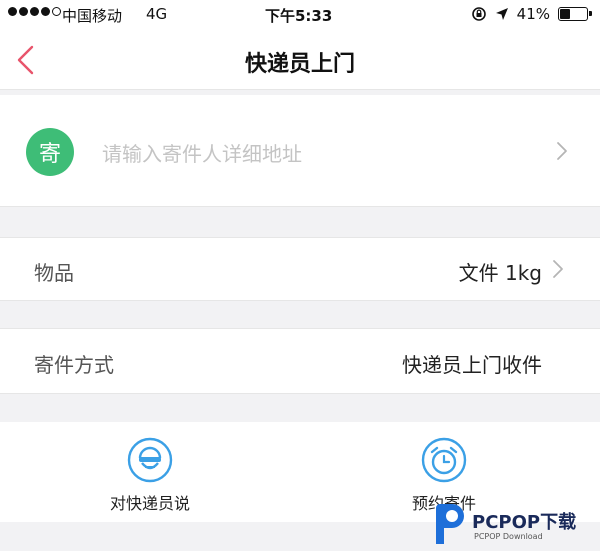 The width and height of the screenshot is (600, 551). Describe the element at coordinates (533, 14) in the screenshot. I see `battery-percent: 41%` at that location.